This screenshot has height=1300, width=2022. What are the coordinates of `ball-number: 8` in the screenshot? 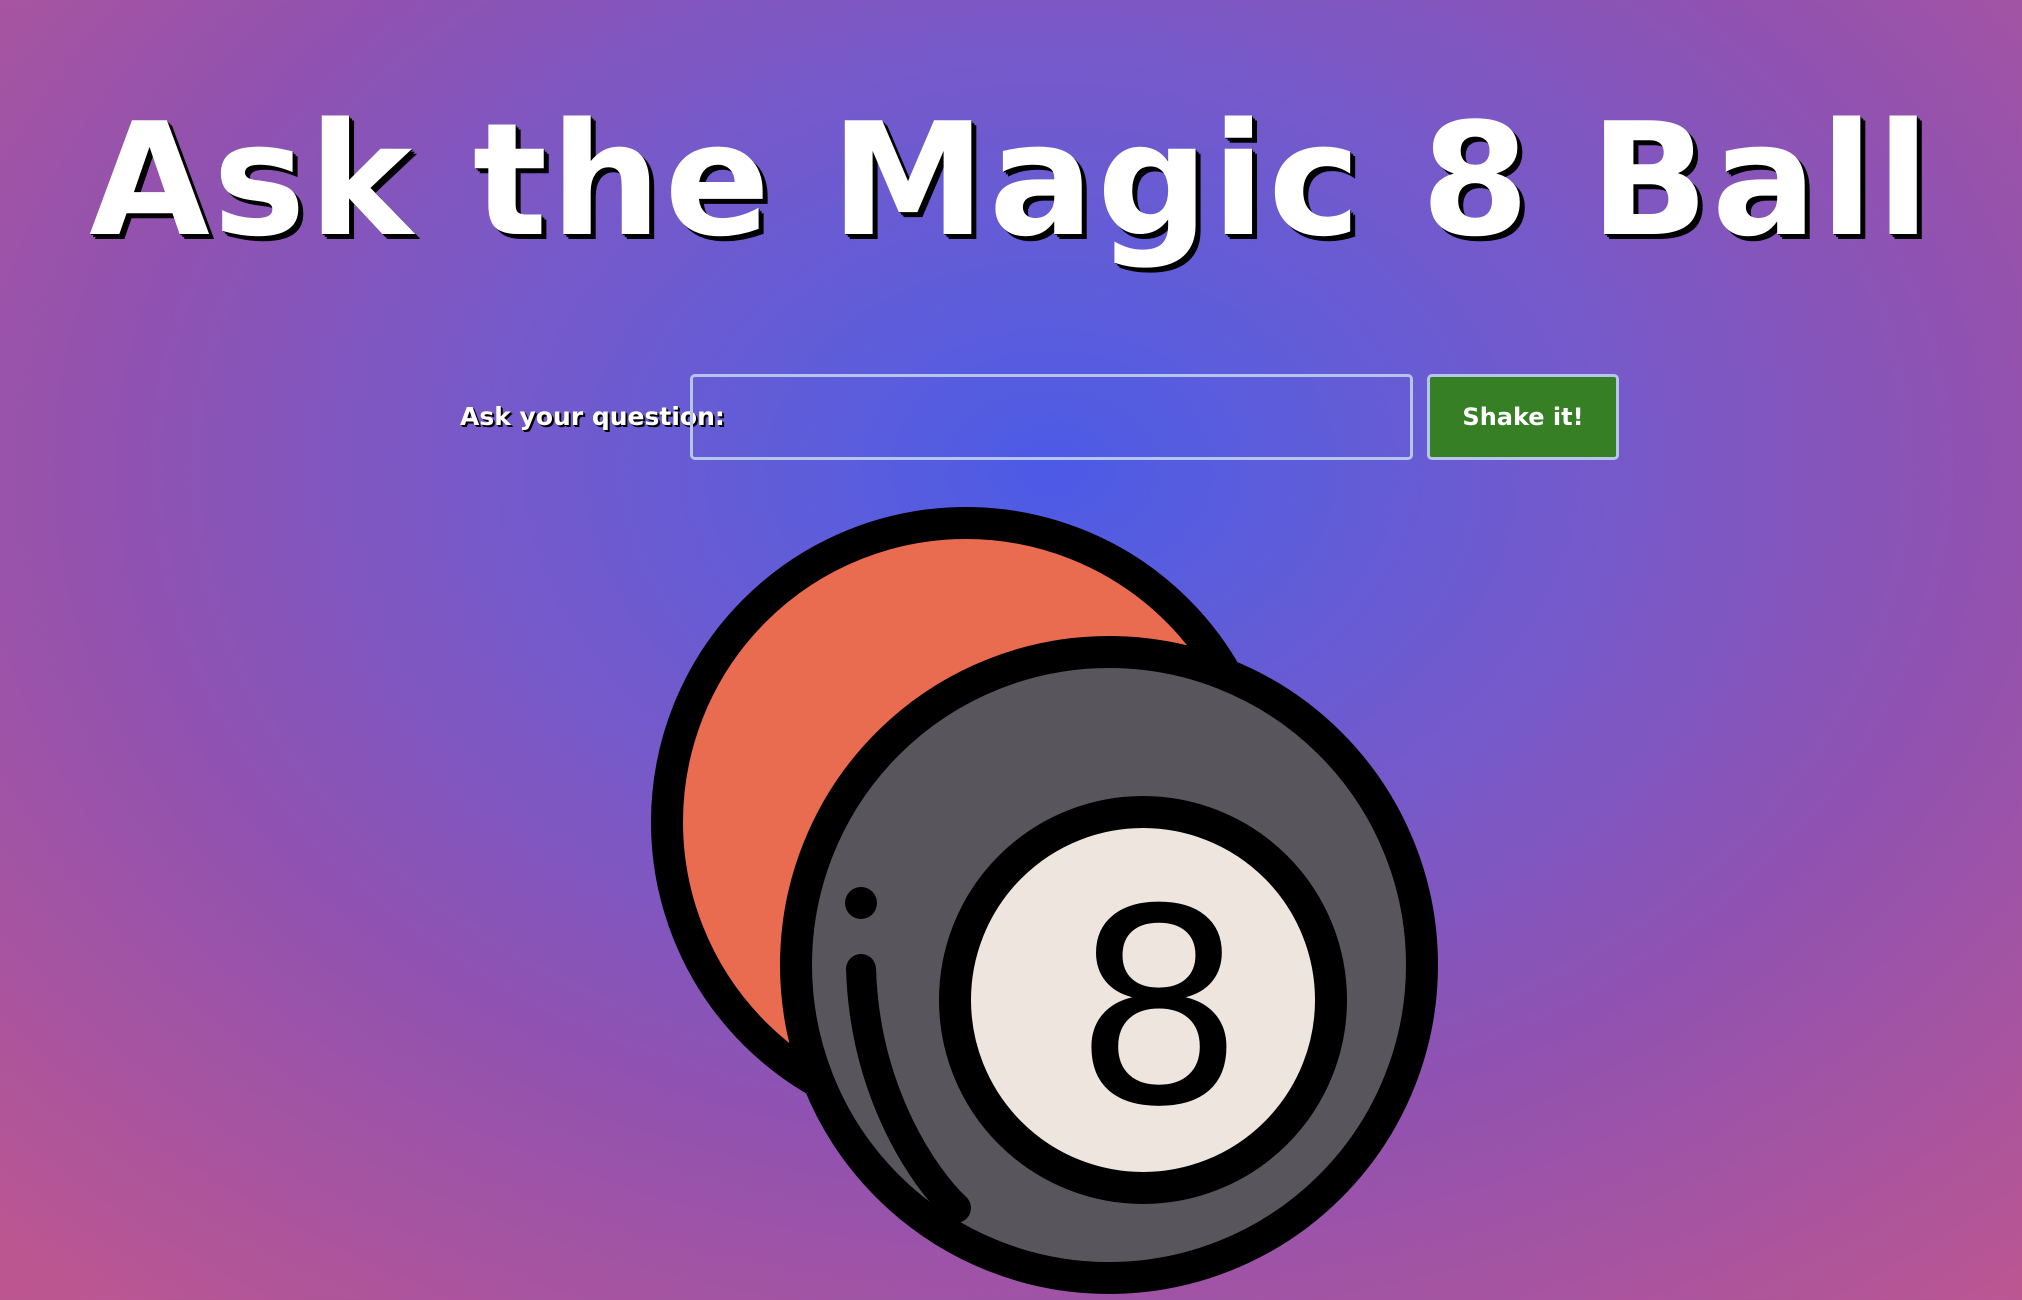 It's located at (1159, 1008).